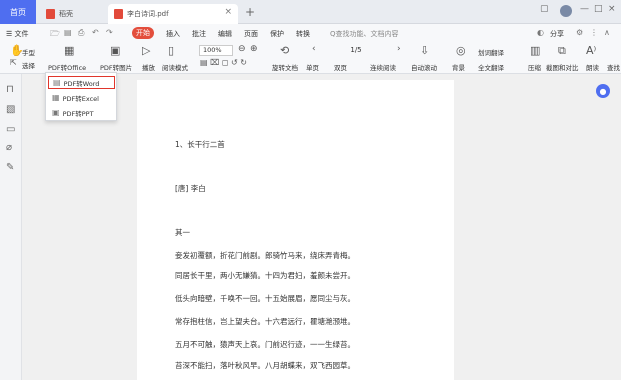 This screenshot has width=621, height=380. What do you see at coordinates (199, 34) in the screenshot?
I see `menu-comment: 批注` at bounding box center [199, 34].